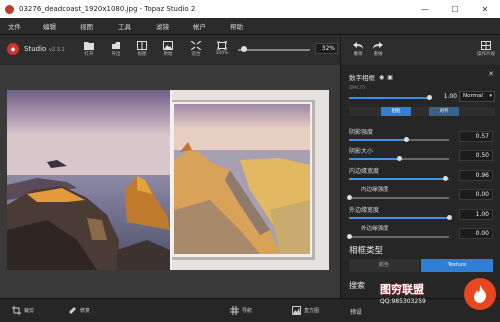 The image size is (500, 322). Describe the element at coordinates (361, 151) in the screenshot. I see `param-label: 阴影大小` at that location.